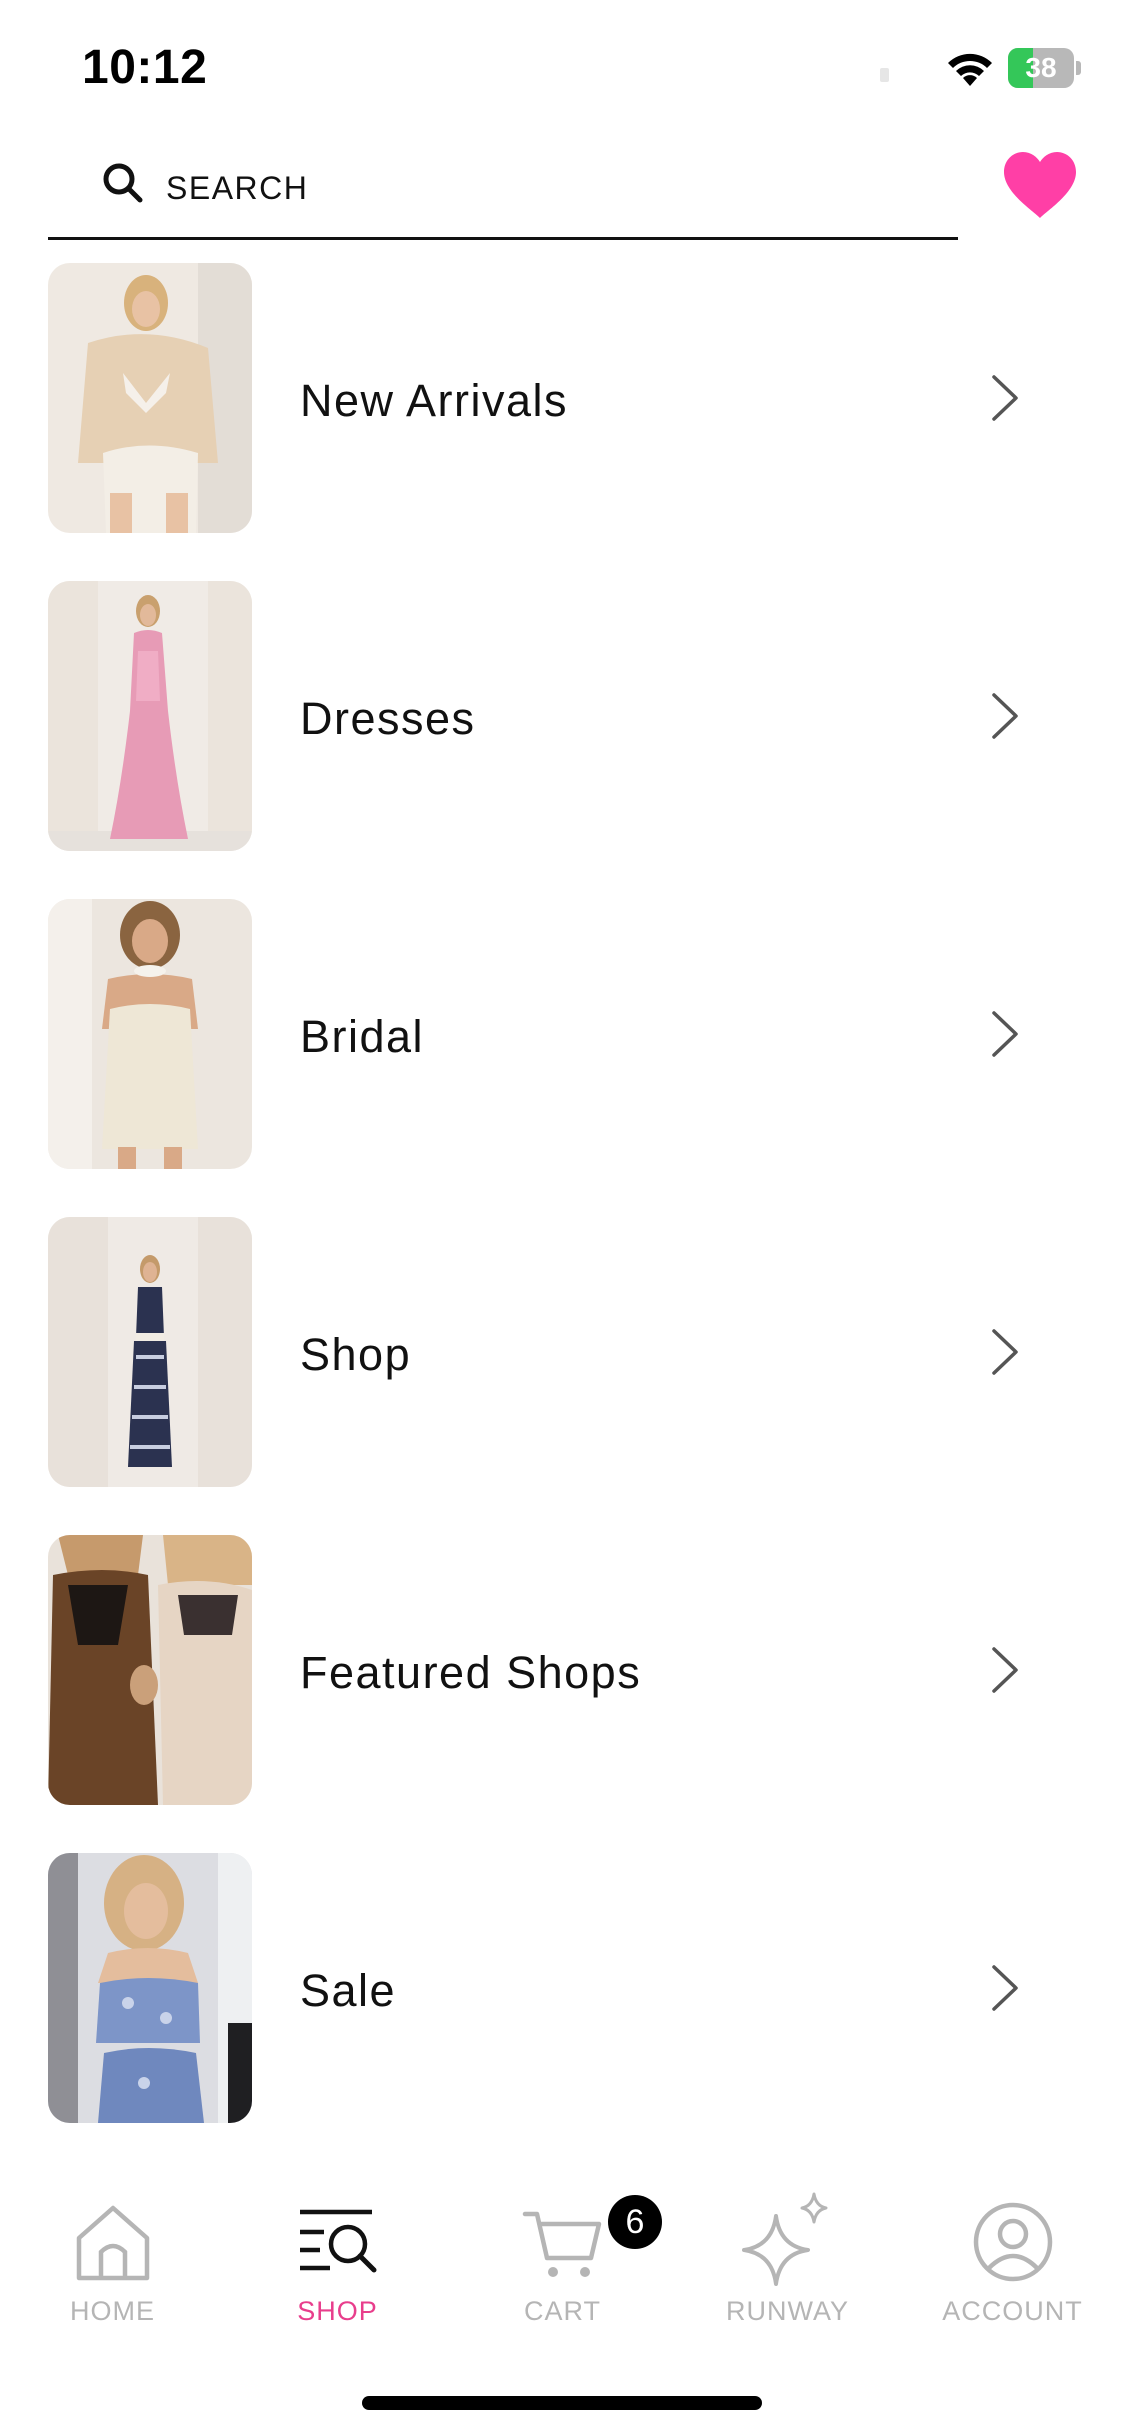 This screenshot has width=1125, height=2436. I want to click on category-label: Sale, so click(348, 1990).